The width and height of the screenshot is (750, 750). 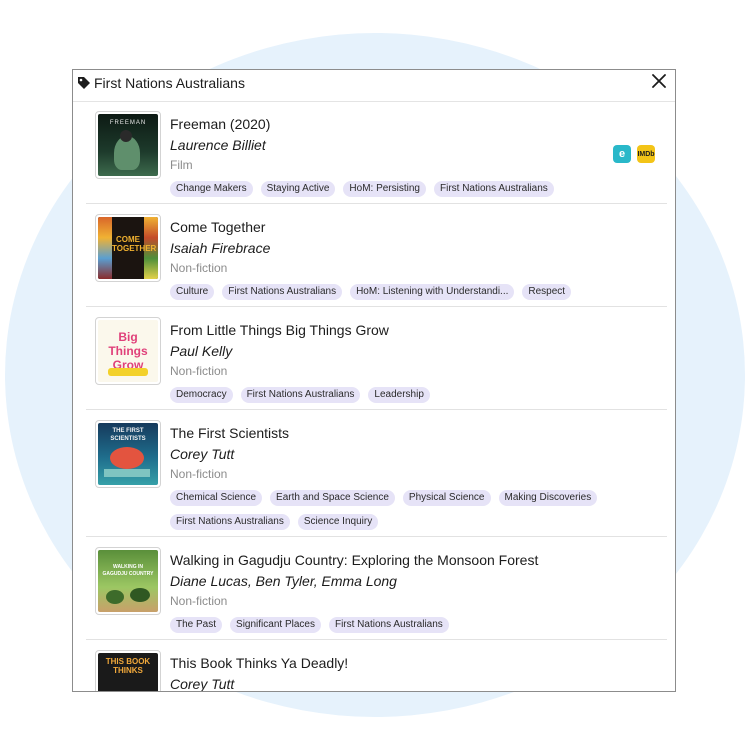 I want to click on tag-chip: Respect, so click(x=547, y=292).